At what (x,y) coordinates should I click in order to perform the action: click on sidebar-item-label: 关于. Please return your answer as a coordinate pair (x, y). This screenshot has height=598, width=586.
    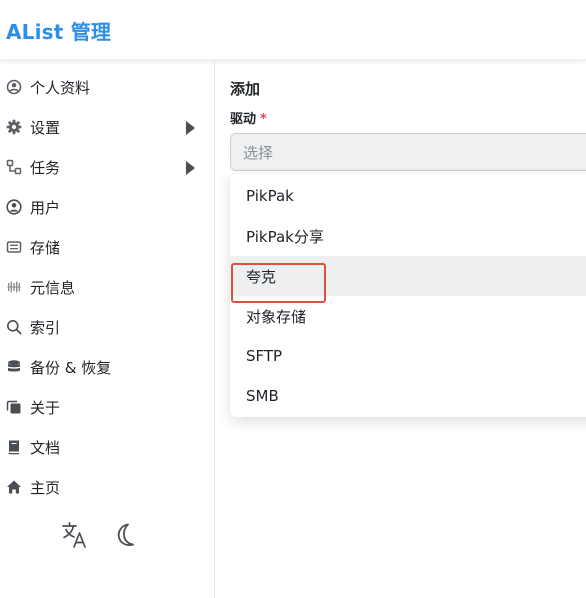
    Looking at the image, I should click on (45, 407).